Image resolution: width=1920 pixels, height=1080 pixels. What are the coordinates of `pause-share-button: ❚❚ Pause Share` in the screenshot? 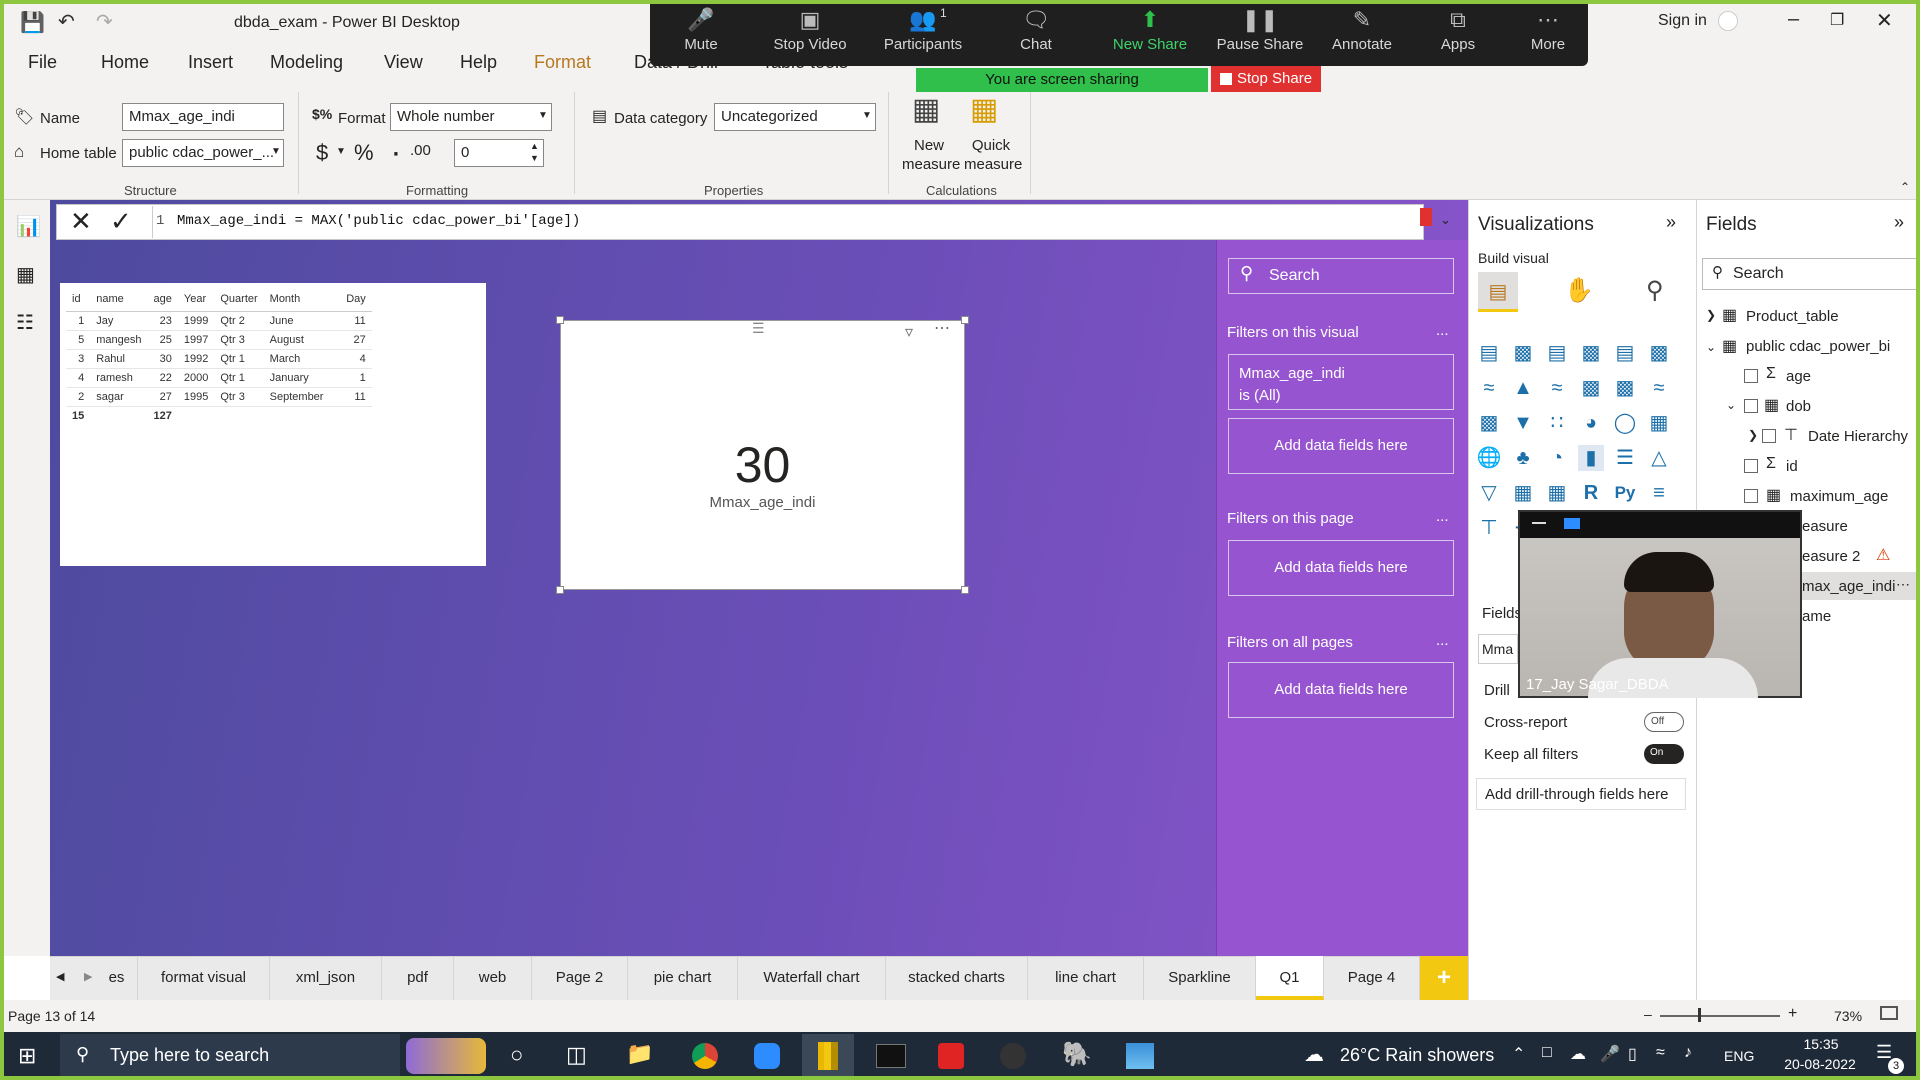 It's located at (1260, 33).